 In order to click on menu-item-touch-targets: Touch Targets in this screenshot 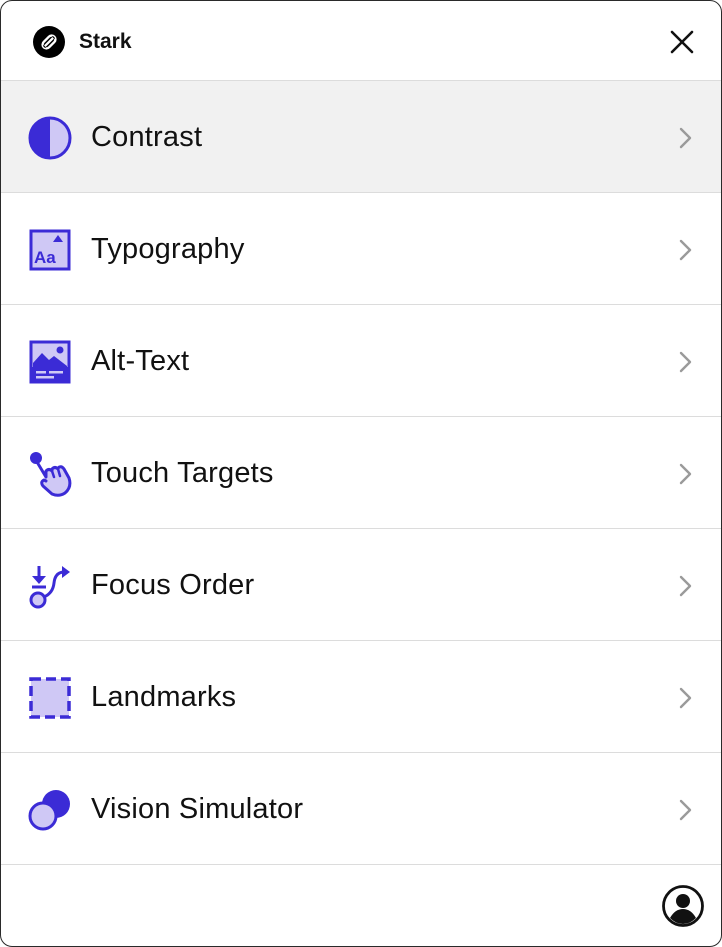, I will do `click(361, 473)`.